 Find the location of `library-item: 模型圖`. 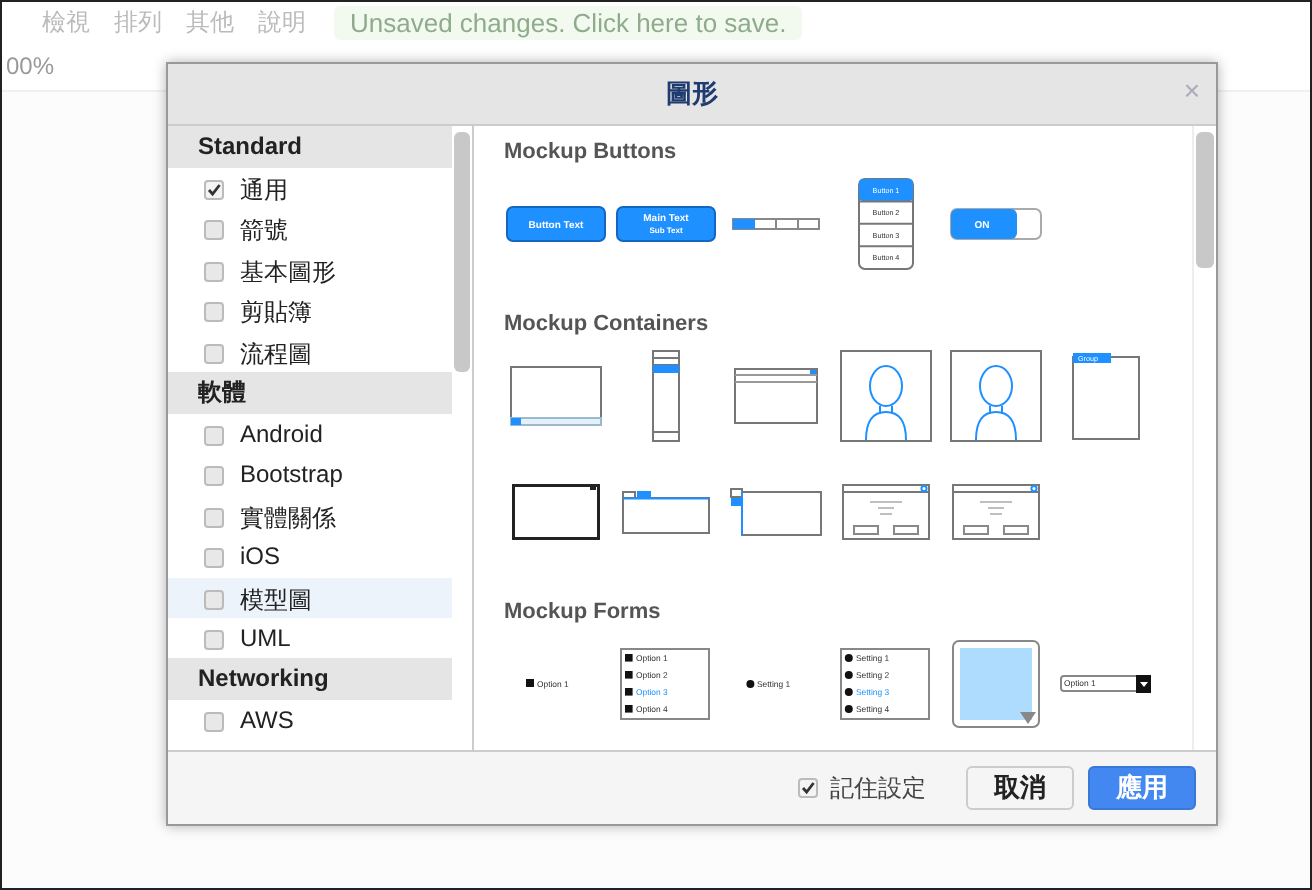

library-item: 模型圖 is located at coordinates (310, 597).